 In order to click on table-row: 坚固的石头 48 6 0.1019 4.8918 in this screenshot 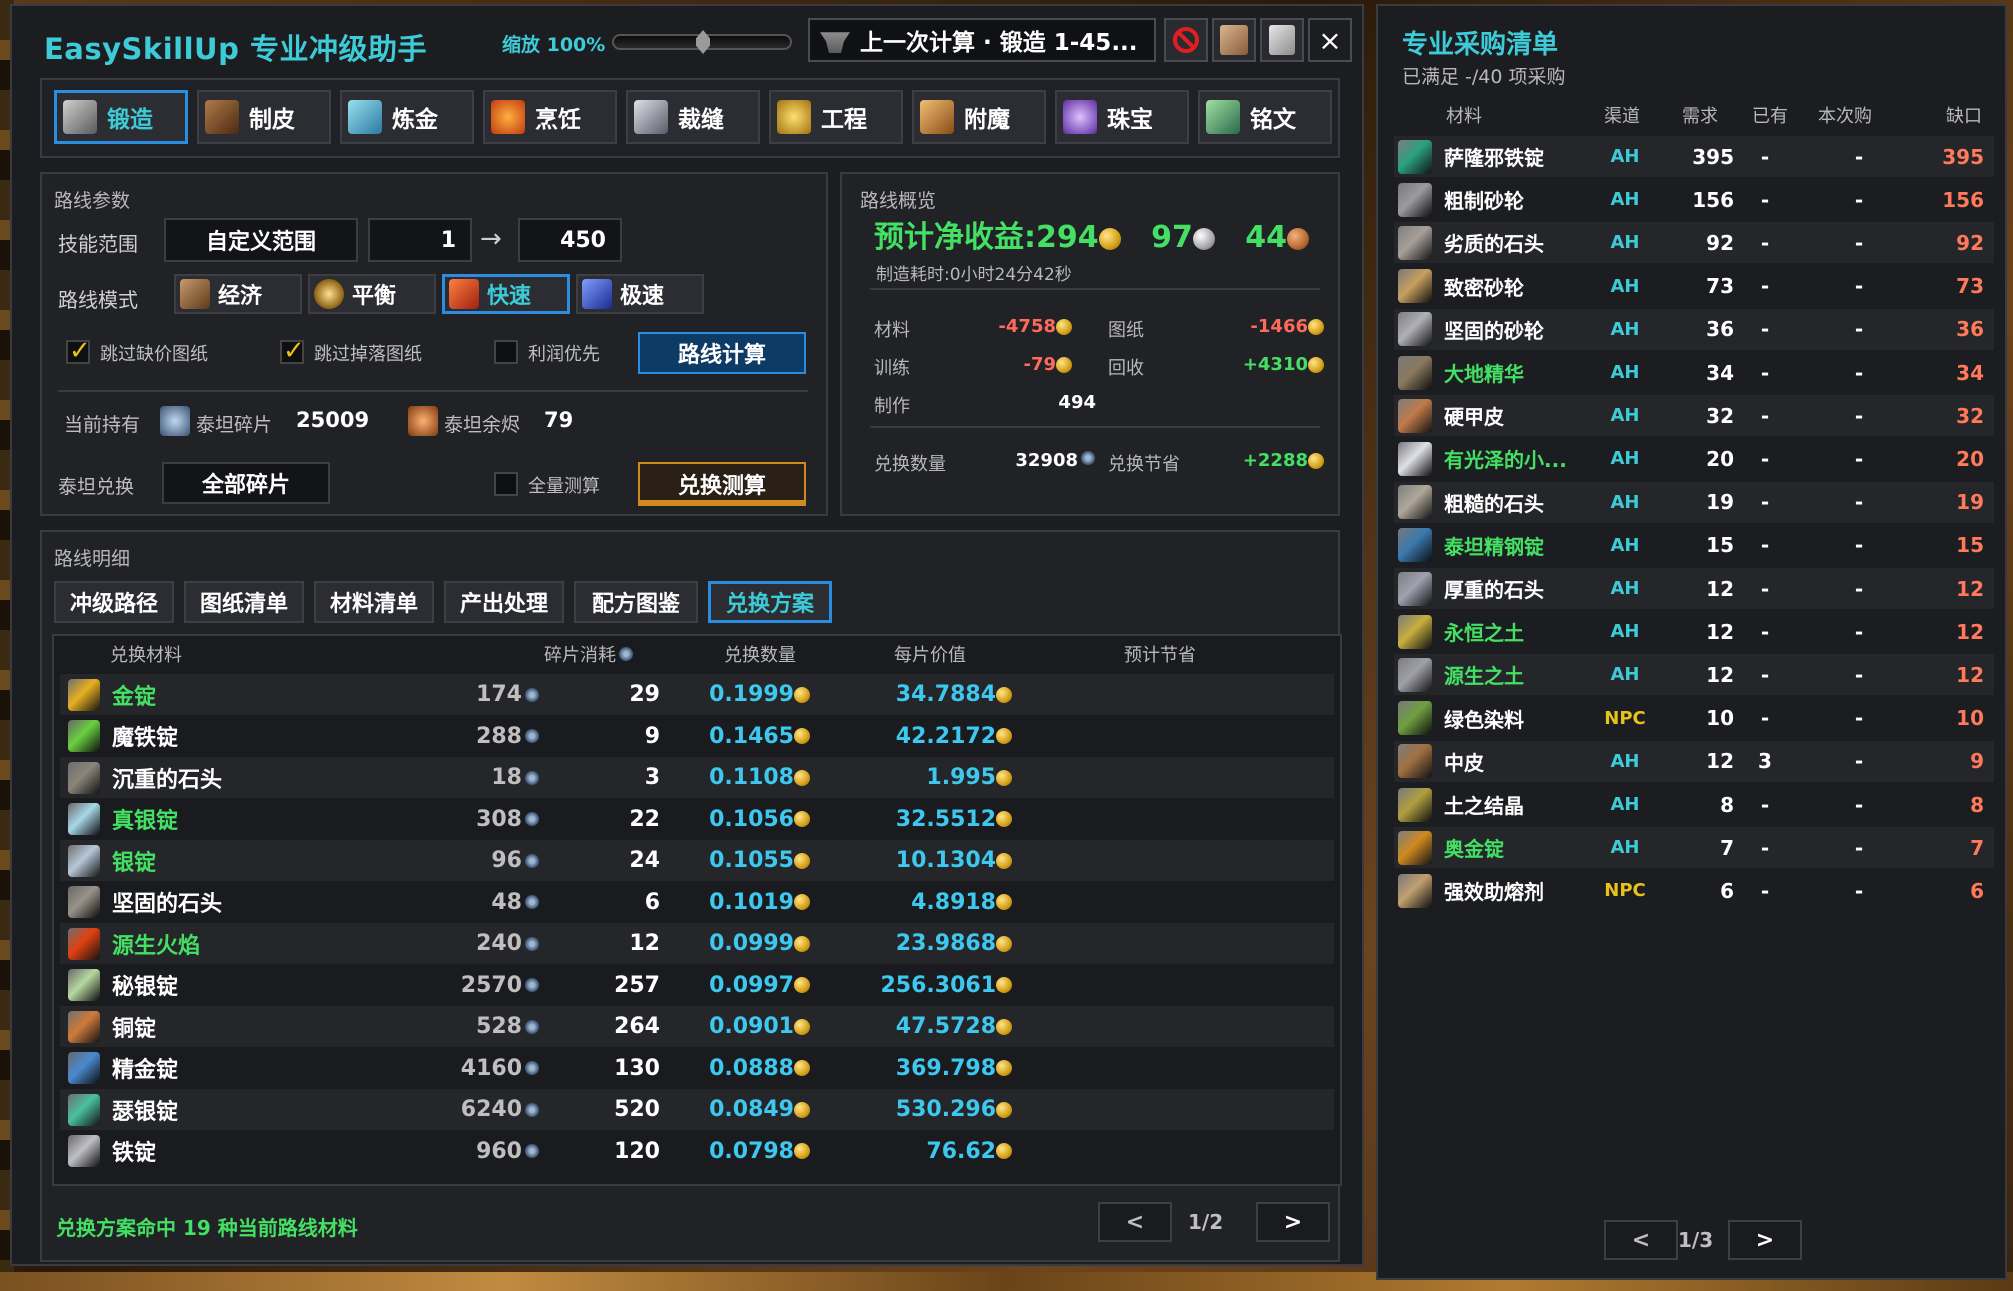, I will do `click(697, 902)`.